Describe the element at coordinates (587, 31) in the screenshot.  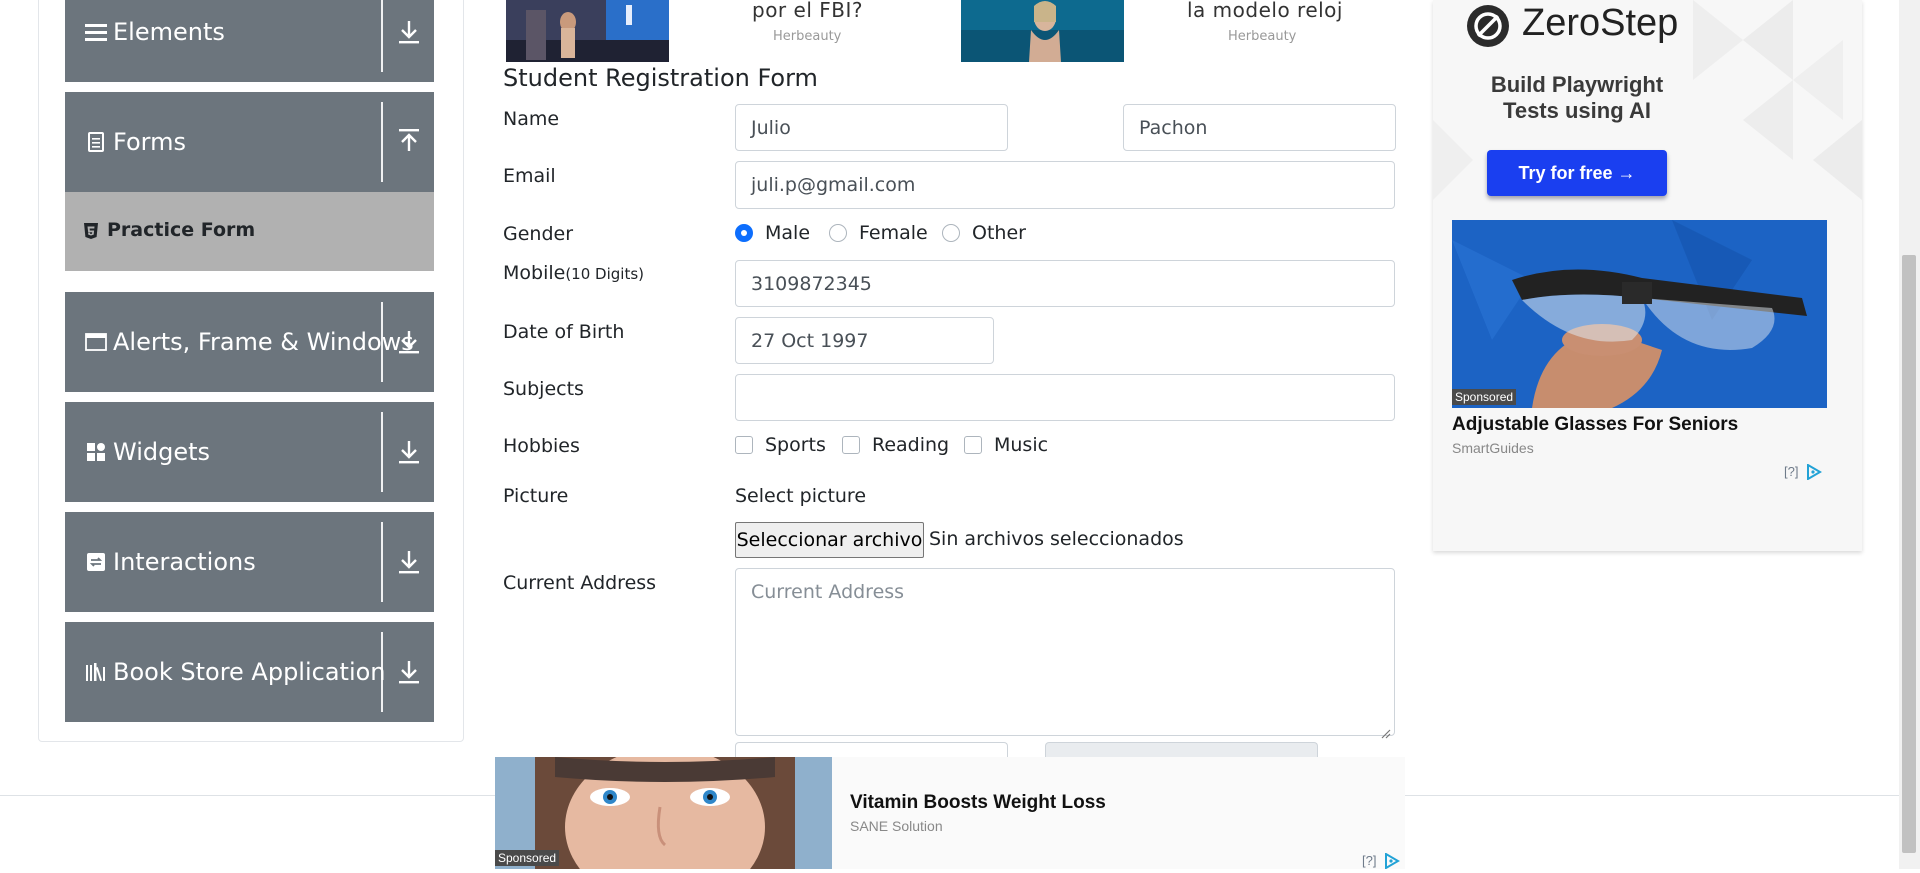
I see `ad-thumbnail-runway` at that location.